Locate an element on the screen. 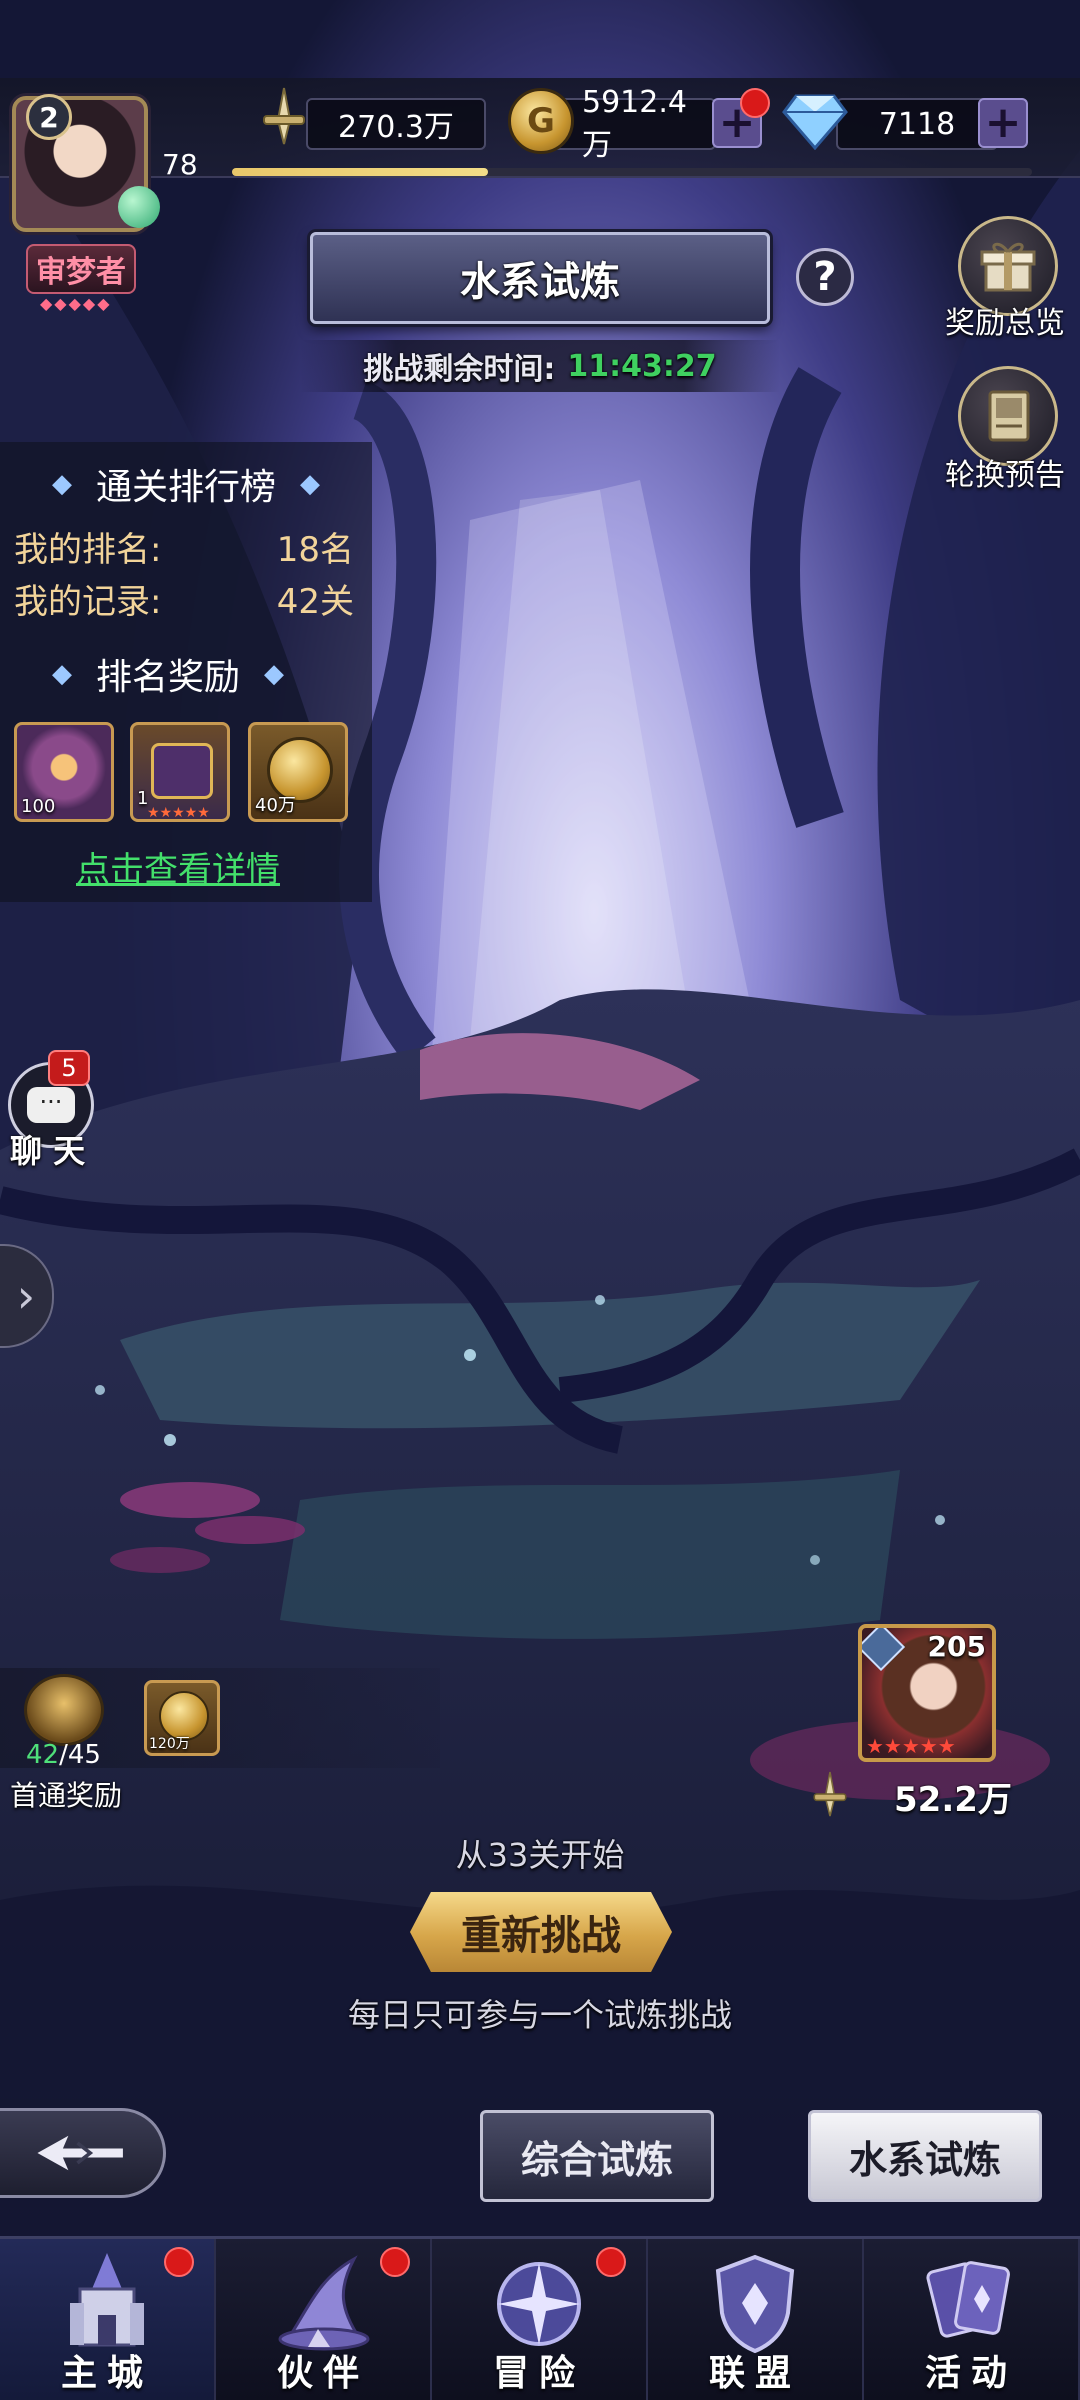  my-rank-row: 我的排名: 18名 is located at coordinates (184, 546).